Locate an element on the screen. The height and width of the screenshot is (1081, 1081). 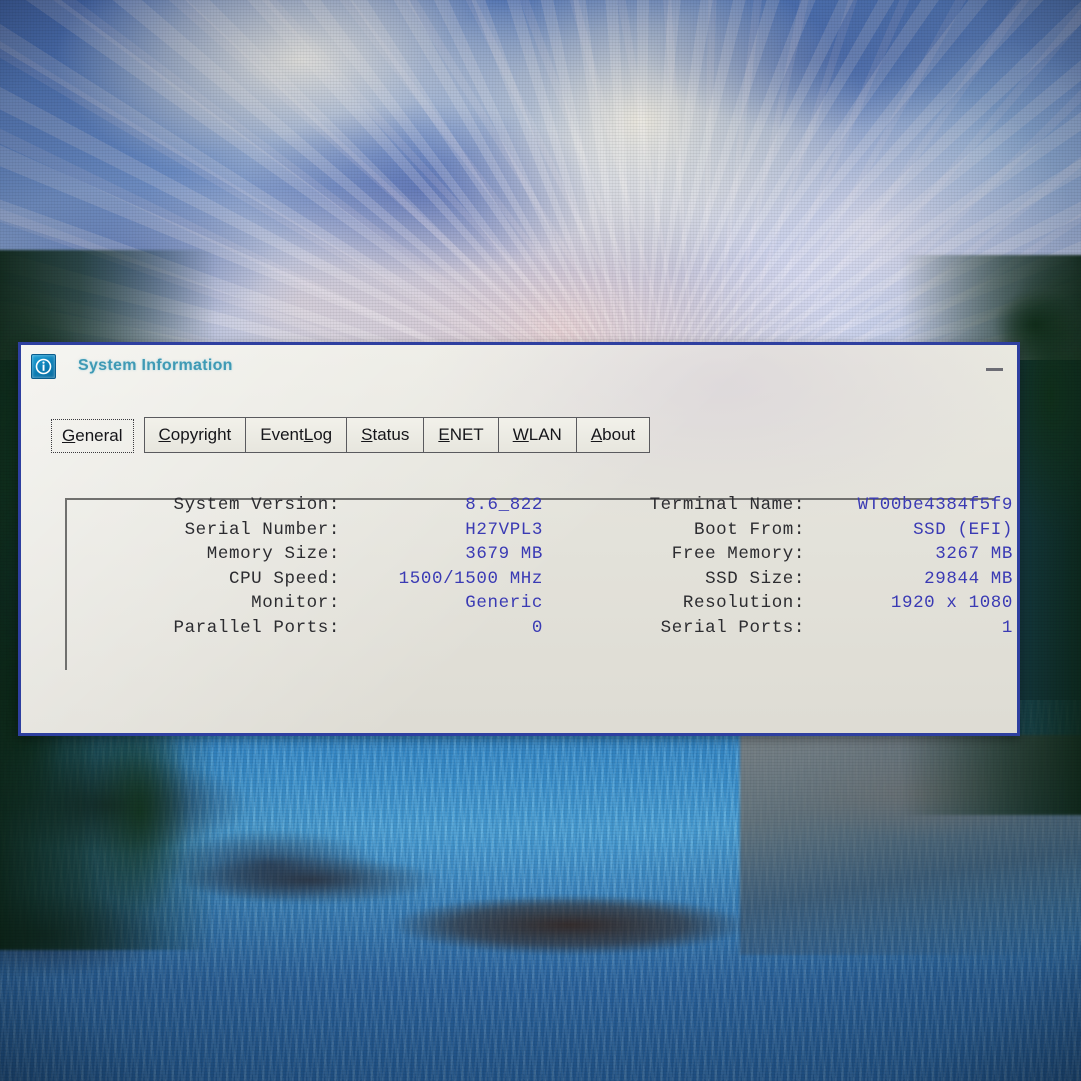
info-row-resolution: Resolution: 1920 x 1080 is located at coordinates (778, 603).